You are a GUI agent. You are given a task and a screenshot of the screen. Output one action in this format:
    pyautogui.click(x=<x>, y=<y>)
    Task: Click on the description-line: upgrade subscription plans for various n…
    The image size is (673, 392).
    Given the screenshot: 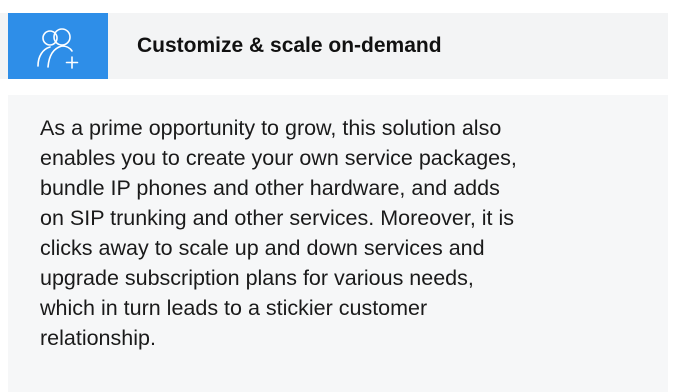 What is the action you would take?
    pyautogui.click(x=257, y=278)
    